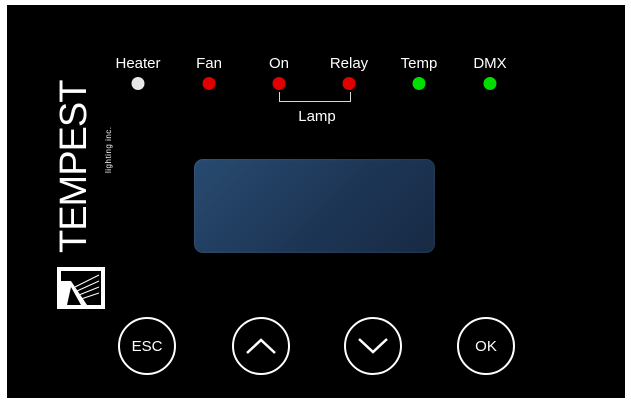 The width and height of the screenshot is (631, 402). I want to click on temp-led, so click(419, 83).